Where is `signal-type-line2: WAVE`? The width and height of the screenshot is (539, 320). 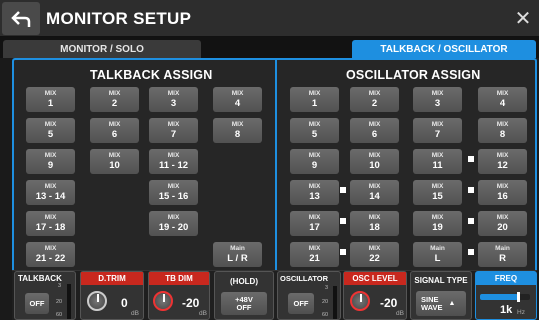 signal-type-line2: WAVE is located at coordinates (432, 307).